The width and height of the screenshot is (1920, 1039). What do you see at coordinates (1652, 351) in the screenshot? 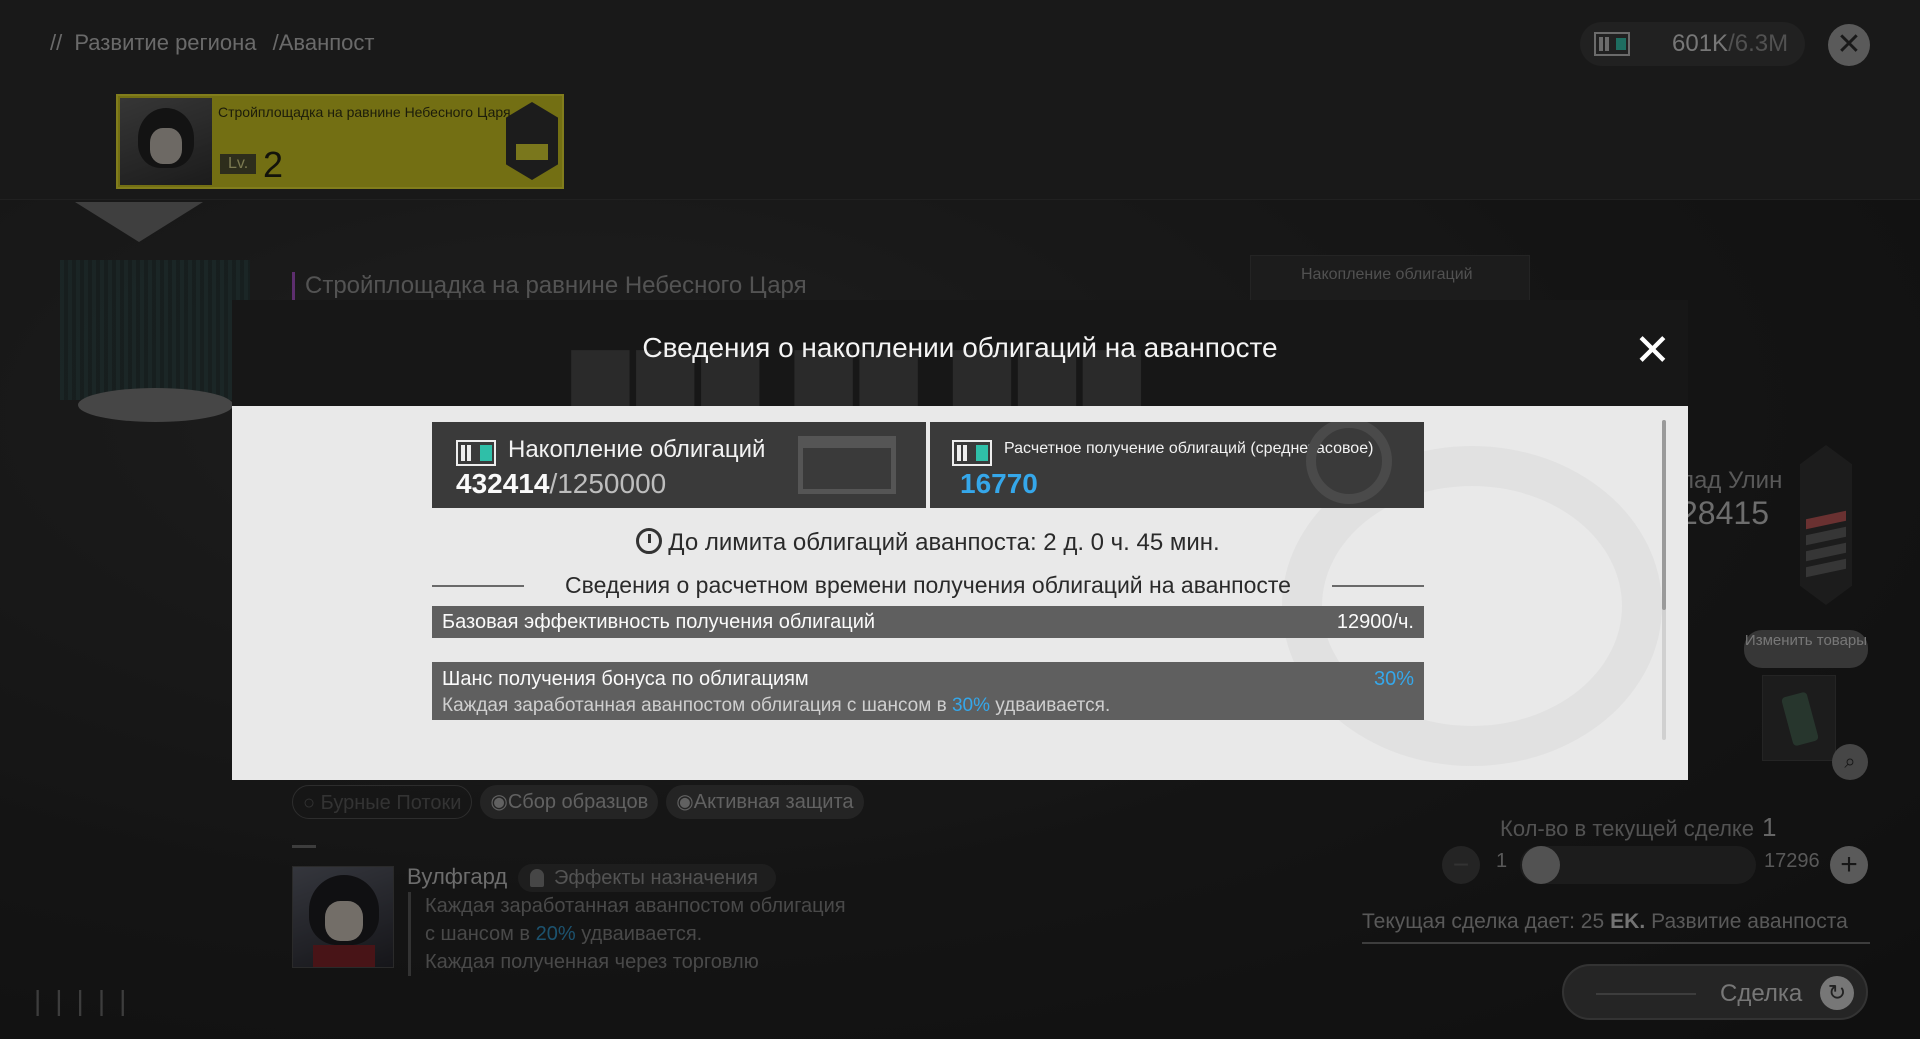
I see `close-icon: ✕` at bounding box center [1652, 351].